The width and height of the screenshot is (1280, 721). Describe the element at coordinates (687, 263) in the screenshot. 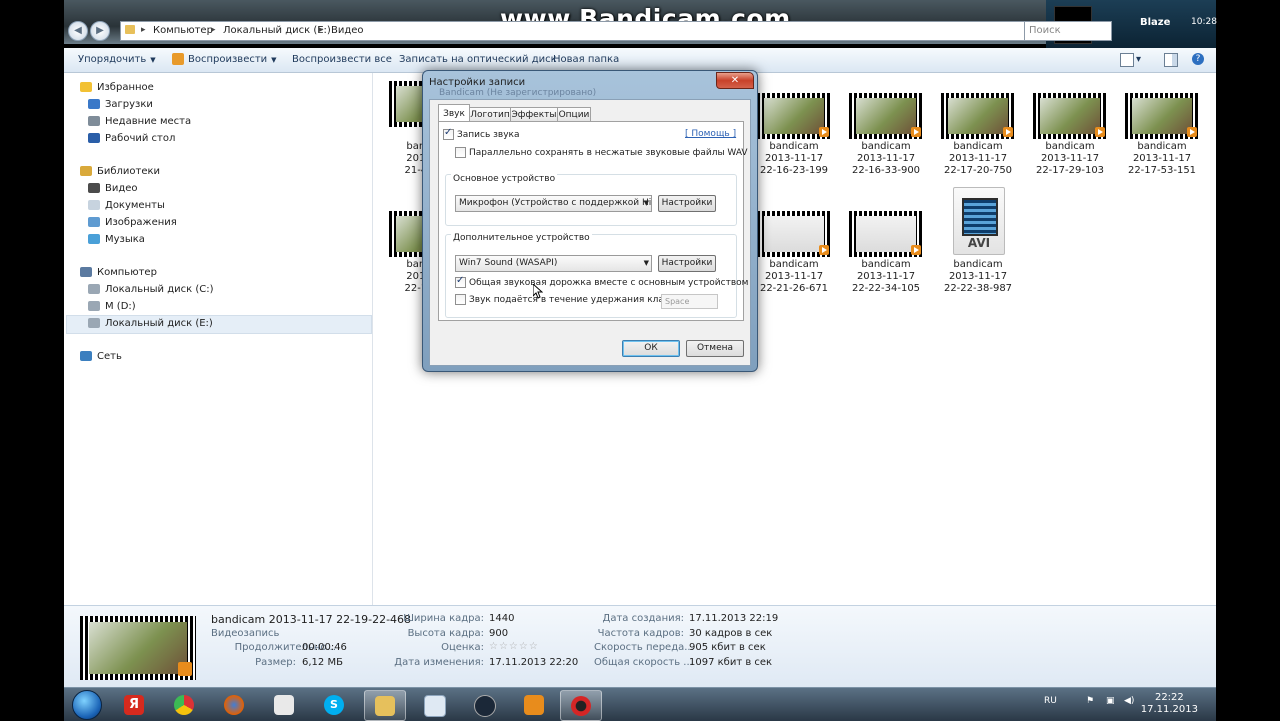

I see `secondary-settings-button: Настройки` at that location.